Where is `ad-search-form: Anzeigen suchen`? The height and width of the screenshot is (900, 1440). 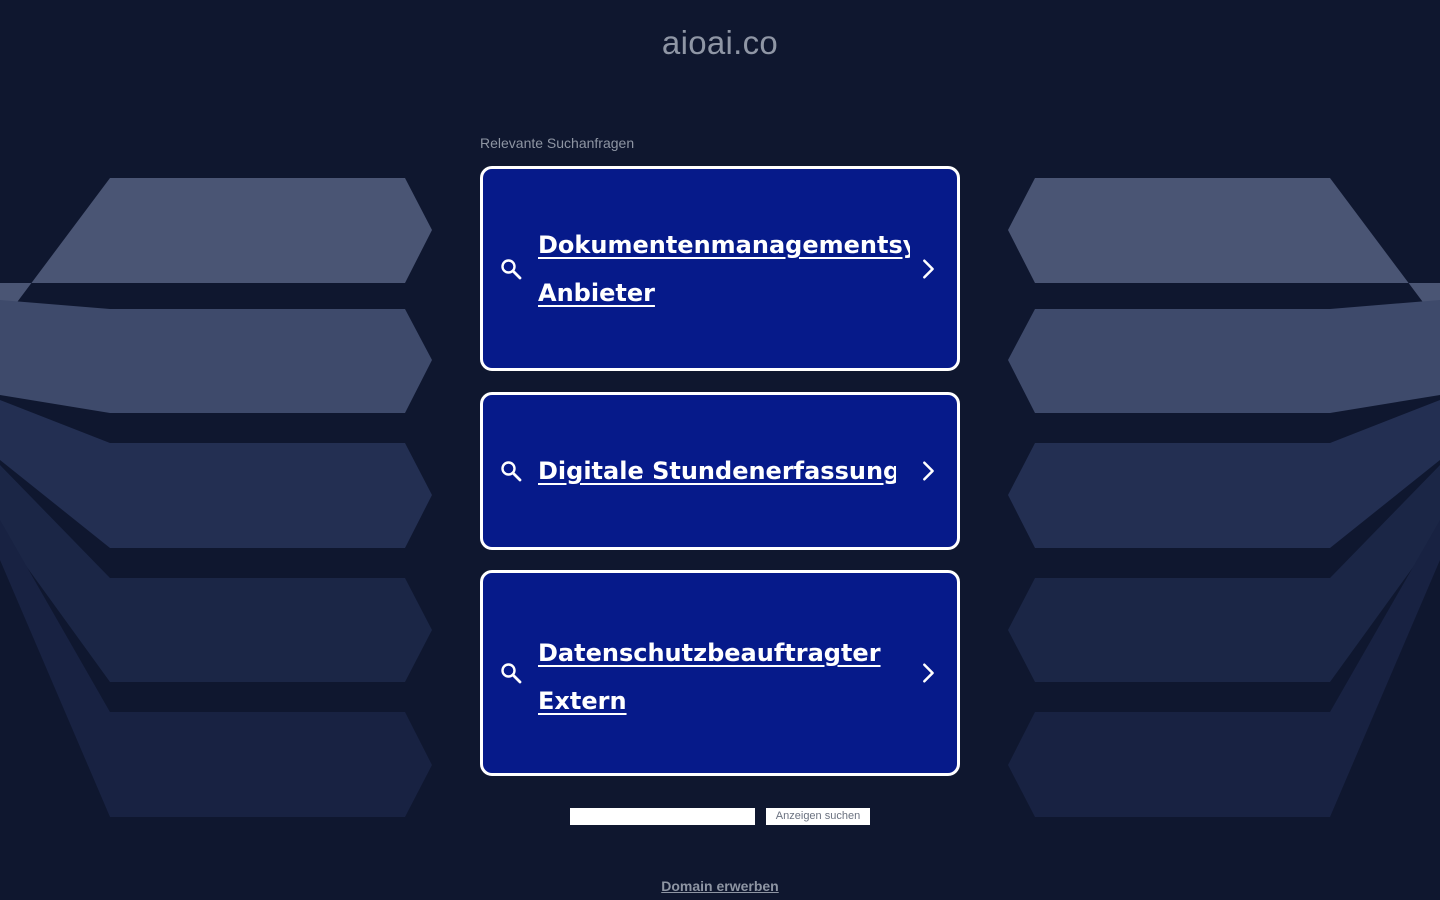 ad-search-form: Anzeigen suchen is located at coordinates (720, 816).